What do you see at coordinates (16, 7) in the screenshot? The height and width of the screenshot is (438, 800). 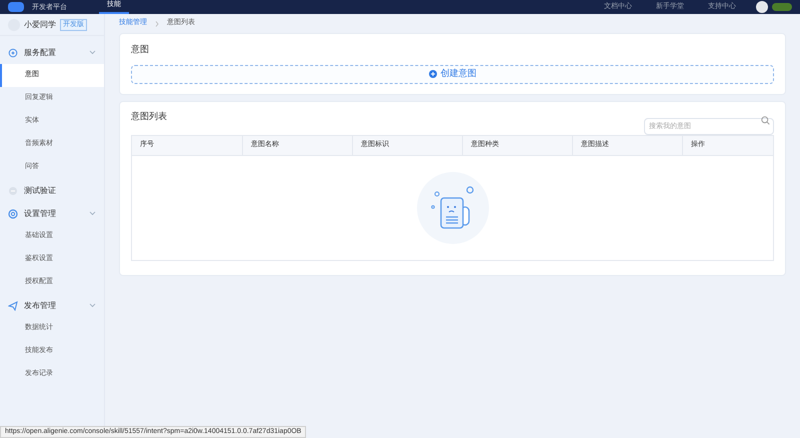 I see `logo-icon` at bounding box center [16, 7].